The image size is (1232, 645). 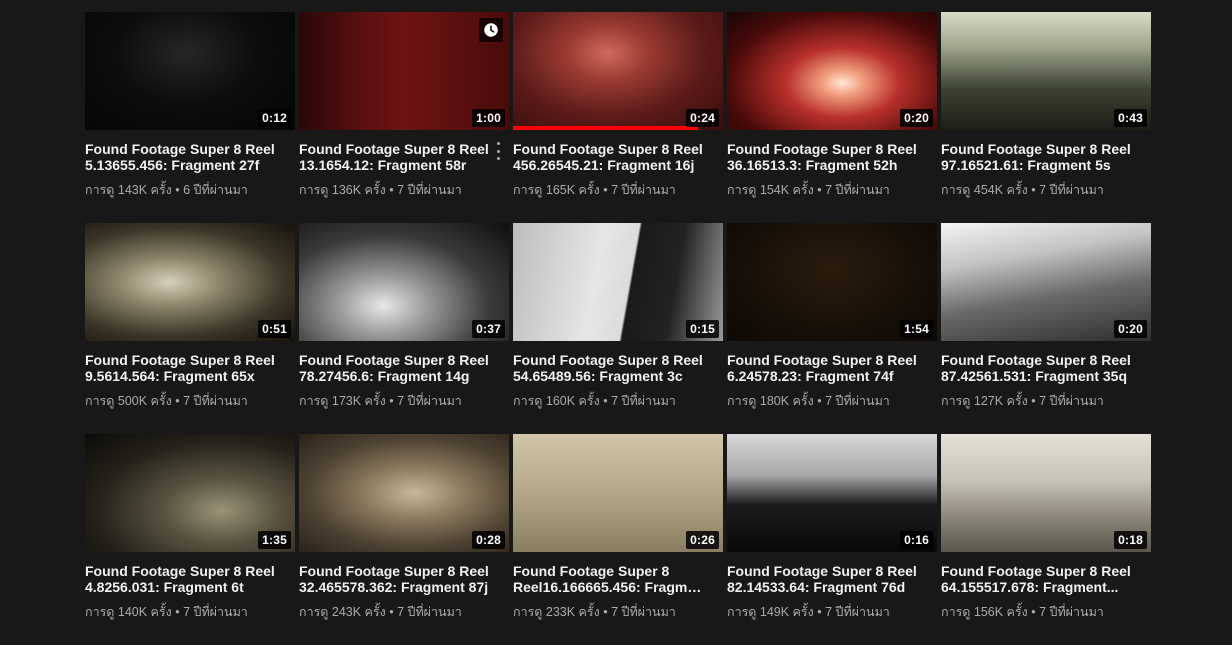 What do you see at coordinates (404, 368) in the screenshot?
I see `video-title: Found Footage Super 8 Reel 78.27456.6` at bounding box center [404, 368].